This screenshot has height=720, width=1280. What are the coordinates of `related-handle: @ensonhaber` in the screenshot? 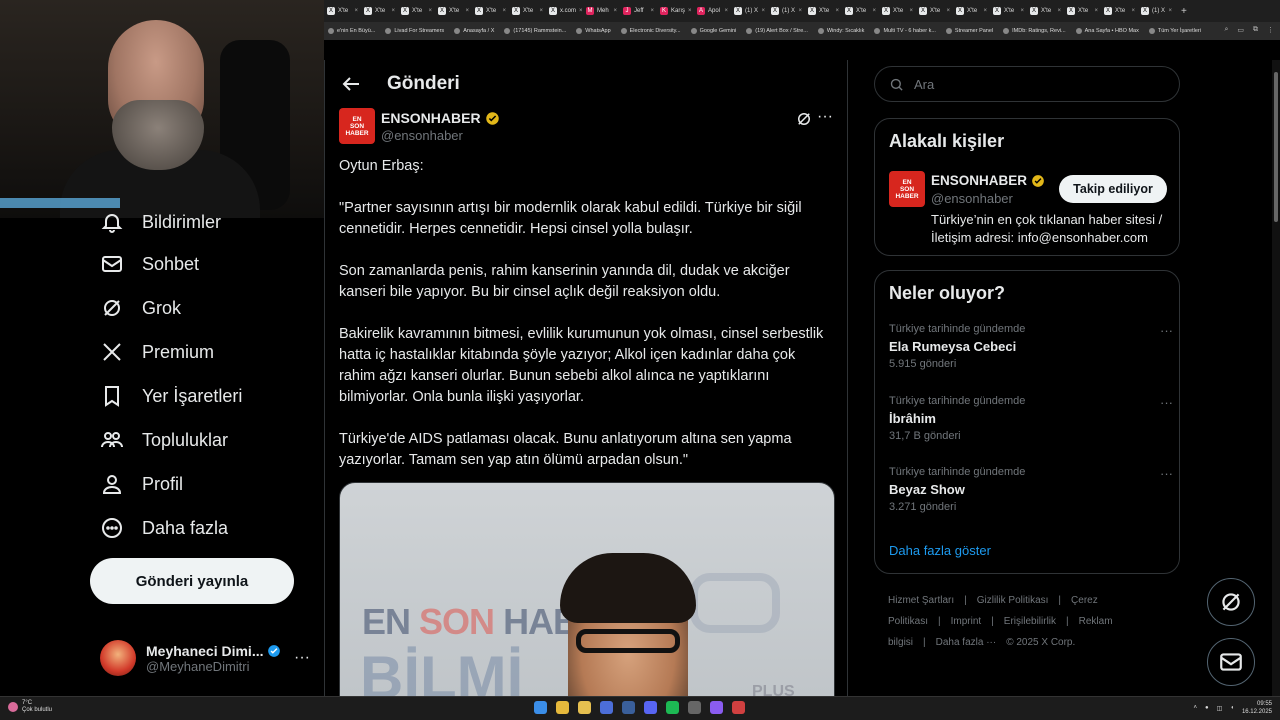 It's located at (972, 198).